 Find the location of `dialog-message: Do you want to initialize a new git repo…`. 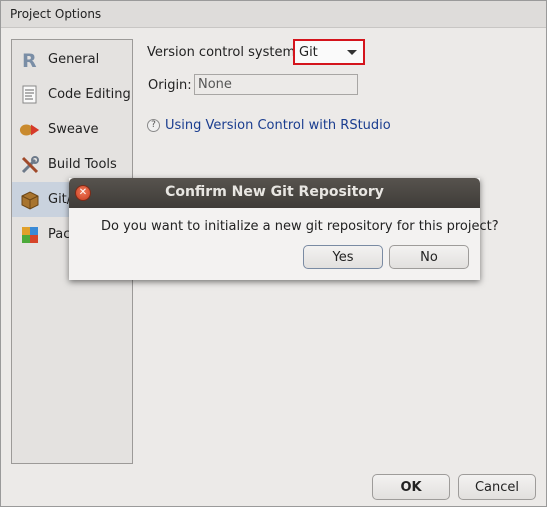

dialog-message: Do you want to initialize a new git repo… is located at coordinates (300, 226).